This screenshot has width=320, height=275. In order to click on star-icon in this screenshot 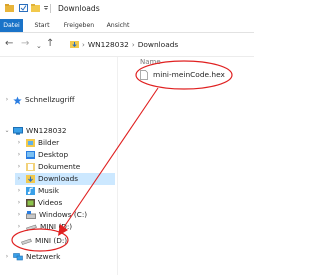, I will do `click(17, 100)`.